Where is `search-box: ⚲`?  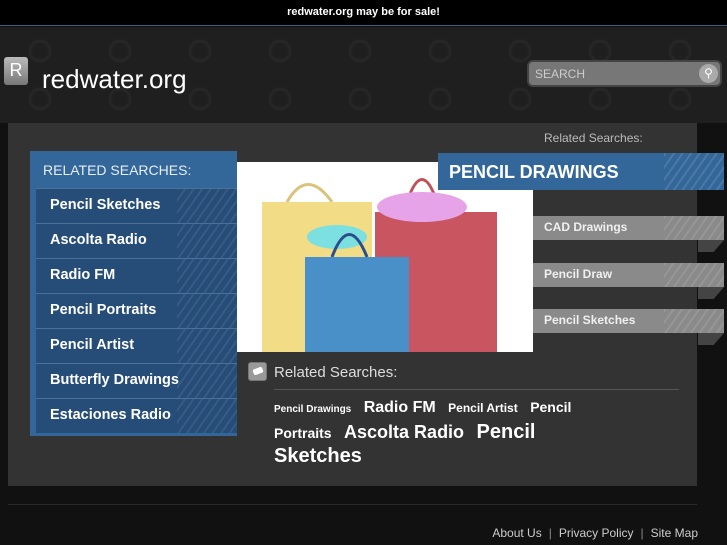
search-box: ⚲ is located at coordinates (624, 73).